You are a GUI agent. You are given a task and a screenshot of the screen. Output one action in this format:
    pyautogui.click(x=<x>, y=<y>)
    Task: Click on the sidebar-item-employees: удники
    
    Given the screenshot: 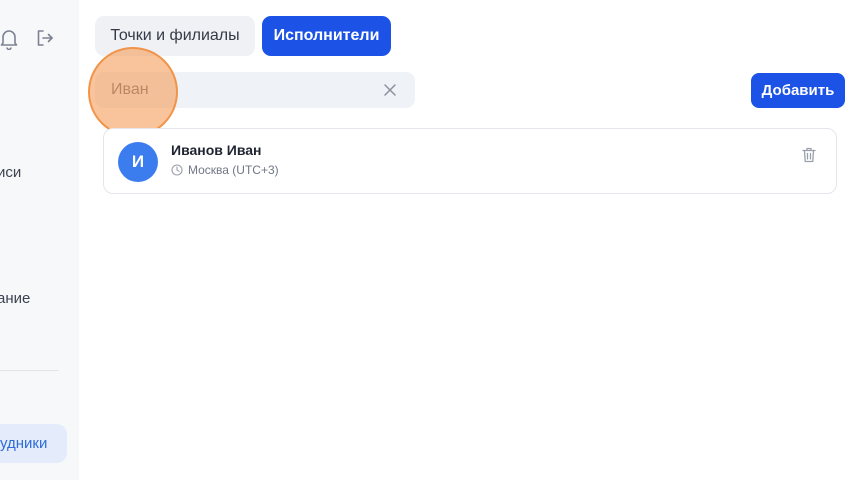 What is the action you would take?
    pyautogui.click(x=33, y=443)
    